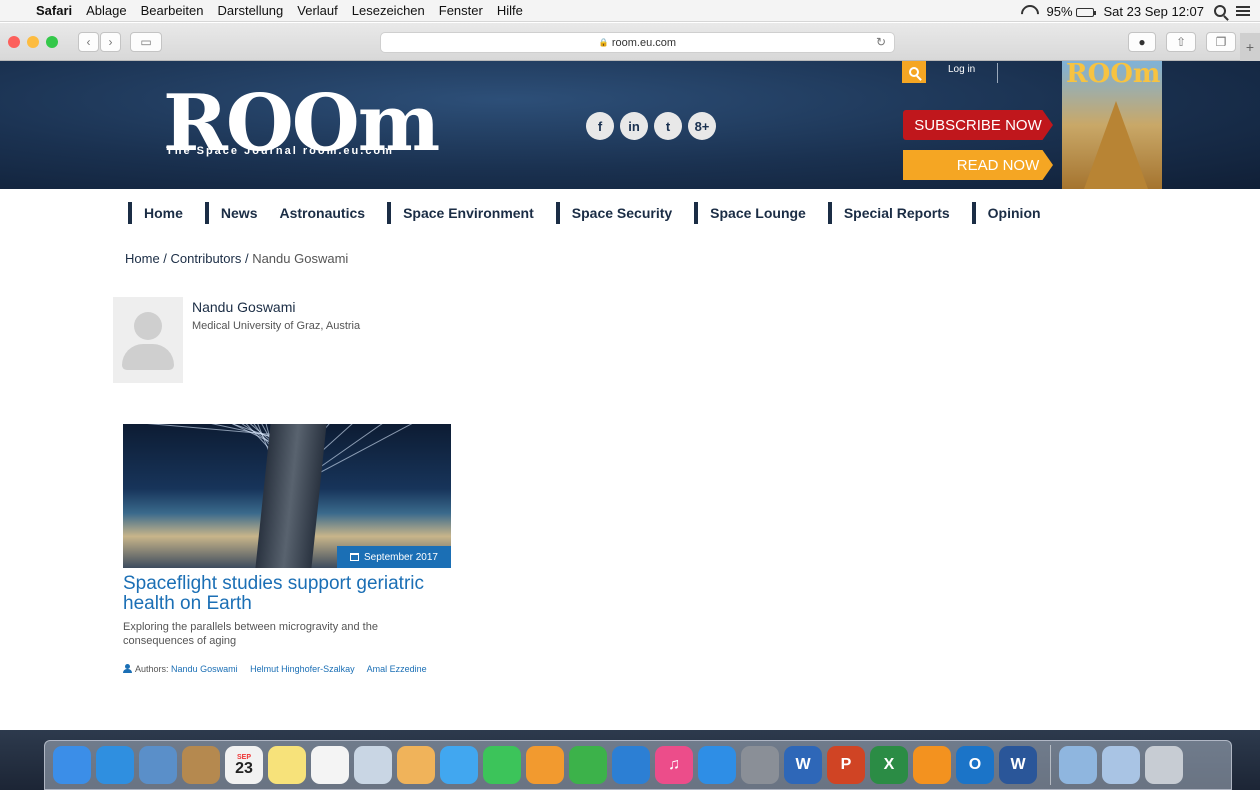  Describe the element at coordinates (115, 765) in the screenshot. I see `safari-icon` at that location.